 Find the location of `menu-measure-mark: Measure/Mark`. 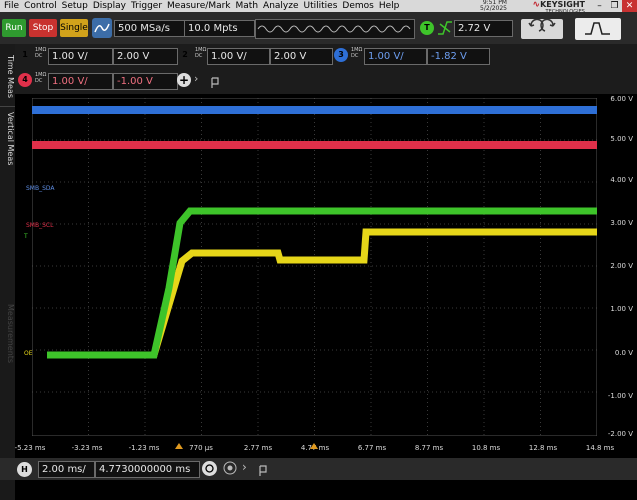

menu-measure-mark: Measure/Mark is located at coordinates (198, 6).